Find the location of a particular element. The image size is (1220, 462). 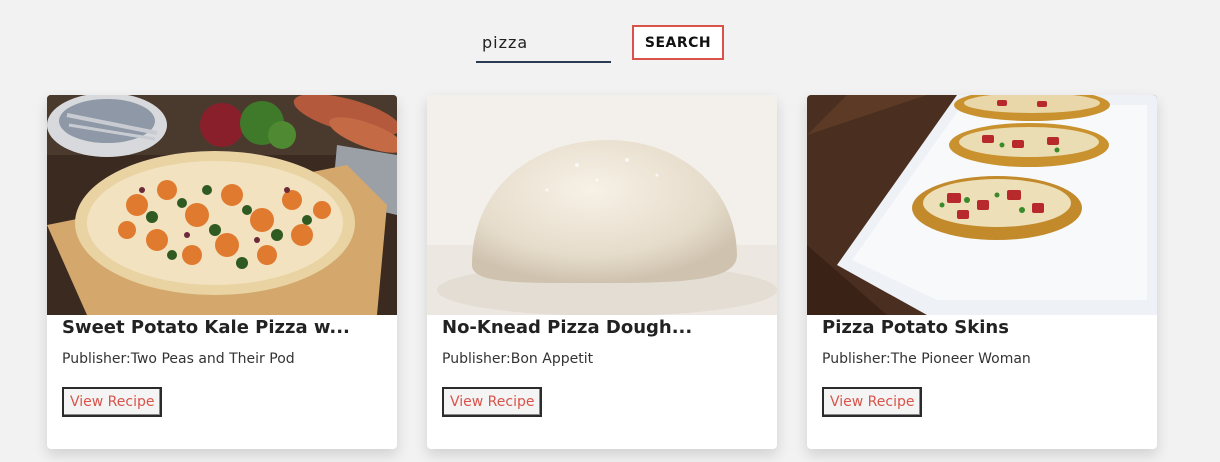

recipe-title: Pizza Potato Skins is located at coordinates (915, 327).